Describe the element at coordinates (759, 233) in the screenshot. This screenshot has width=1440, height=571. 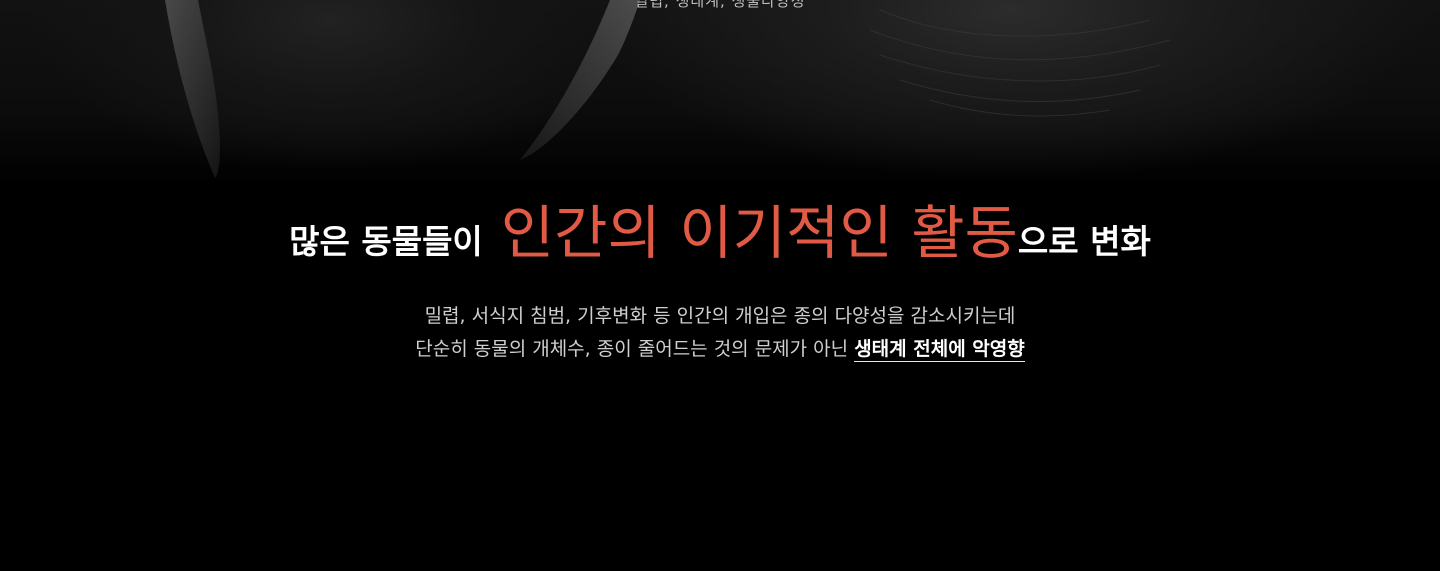
I see `headline-highlight: 인간의 이기적인 활동` at that location.